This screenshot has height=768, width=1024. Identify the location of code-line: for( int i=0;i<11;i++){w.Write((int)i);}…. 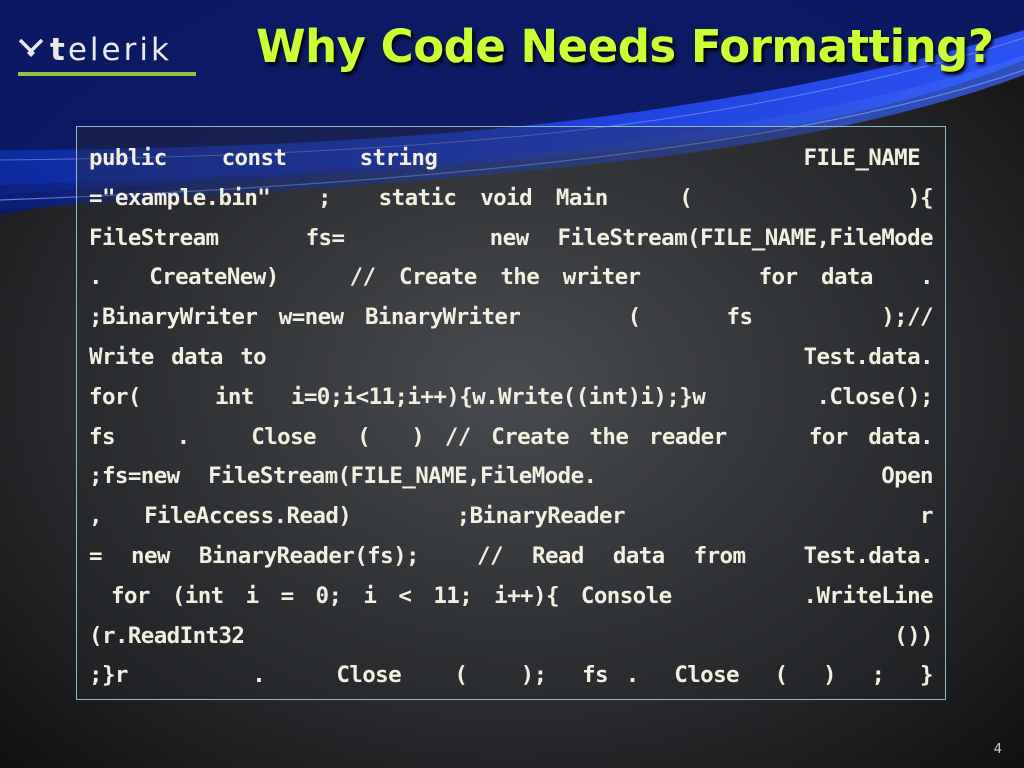
(511, 396).